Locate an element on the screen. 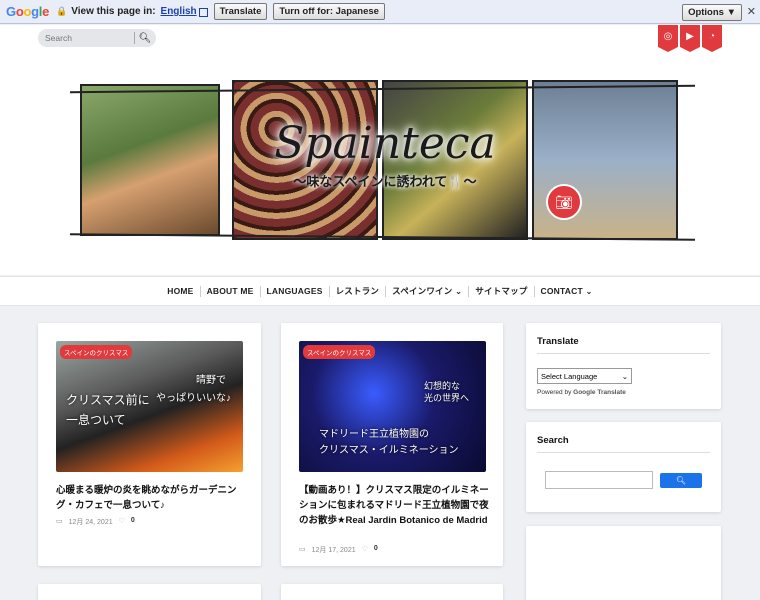 This screenshot has width=760, height=600. post-date: 12月 24, 2021 is located at coordinates (90, 522).